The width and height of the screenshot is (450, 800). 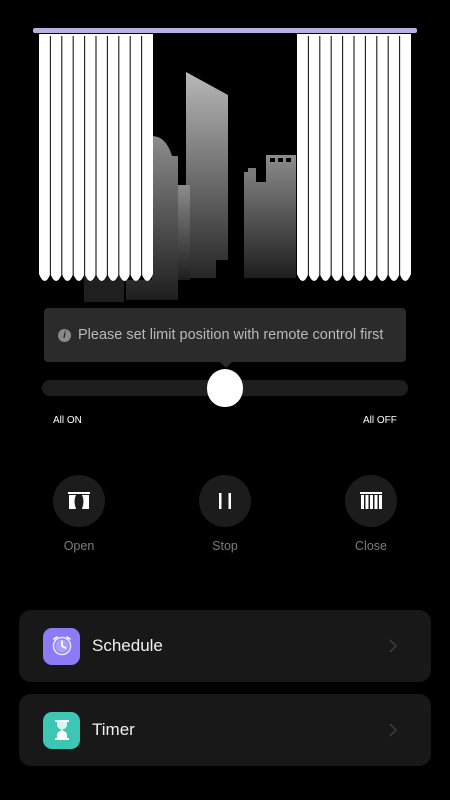 What do you see at coordinates (354, 157) in the screenshot?
I see `right-curtain` at bounding box center [354, 157].